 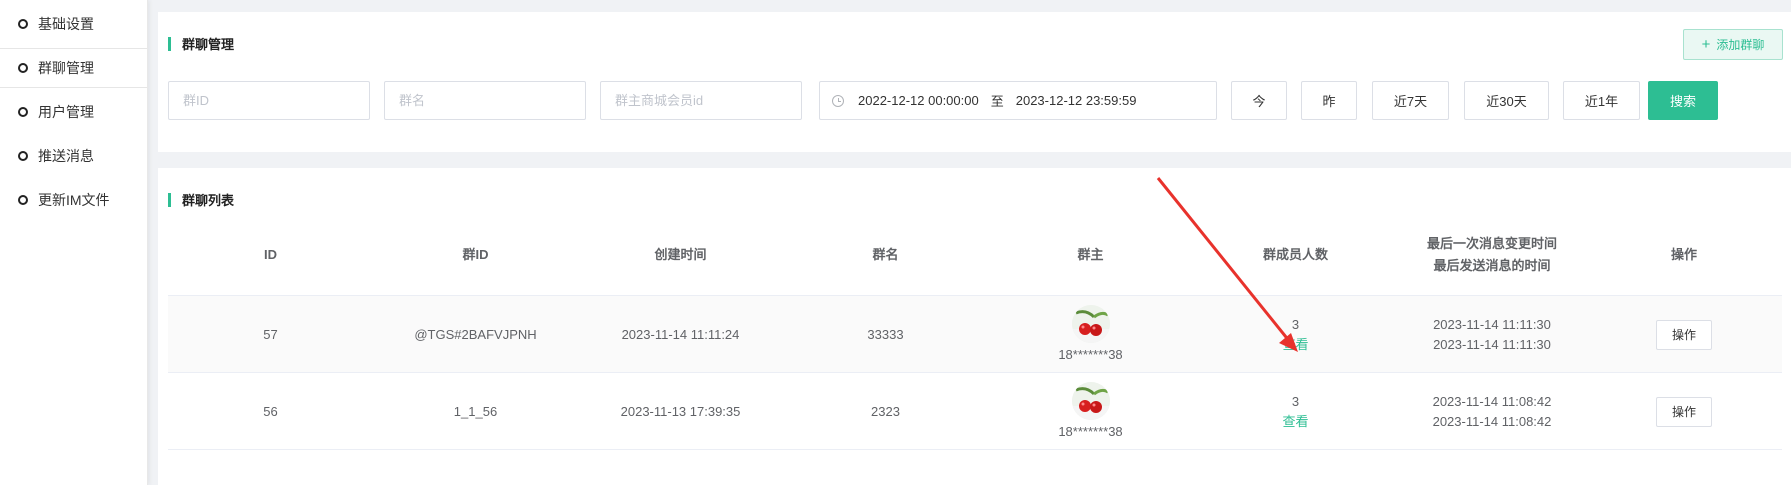 I want to click on last-1-year-button: 近1年, so click(x=1601, y=100).